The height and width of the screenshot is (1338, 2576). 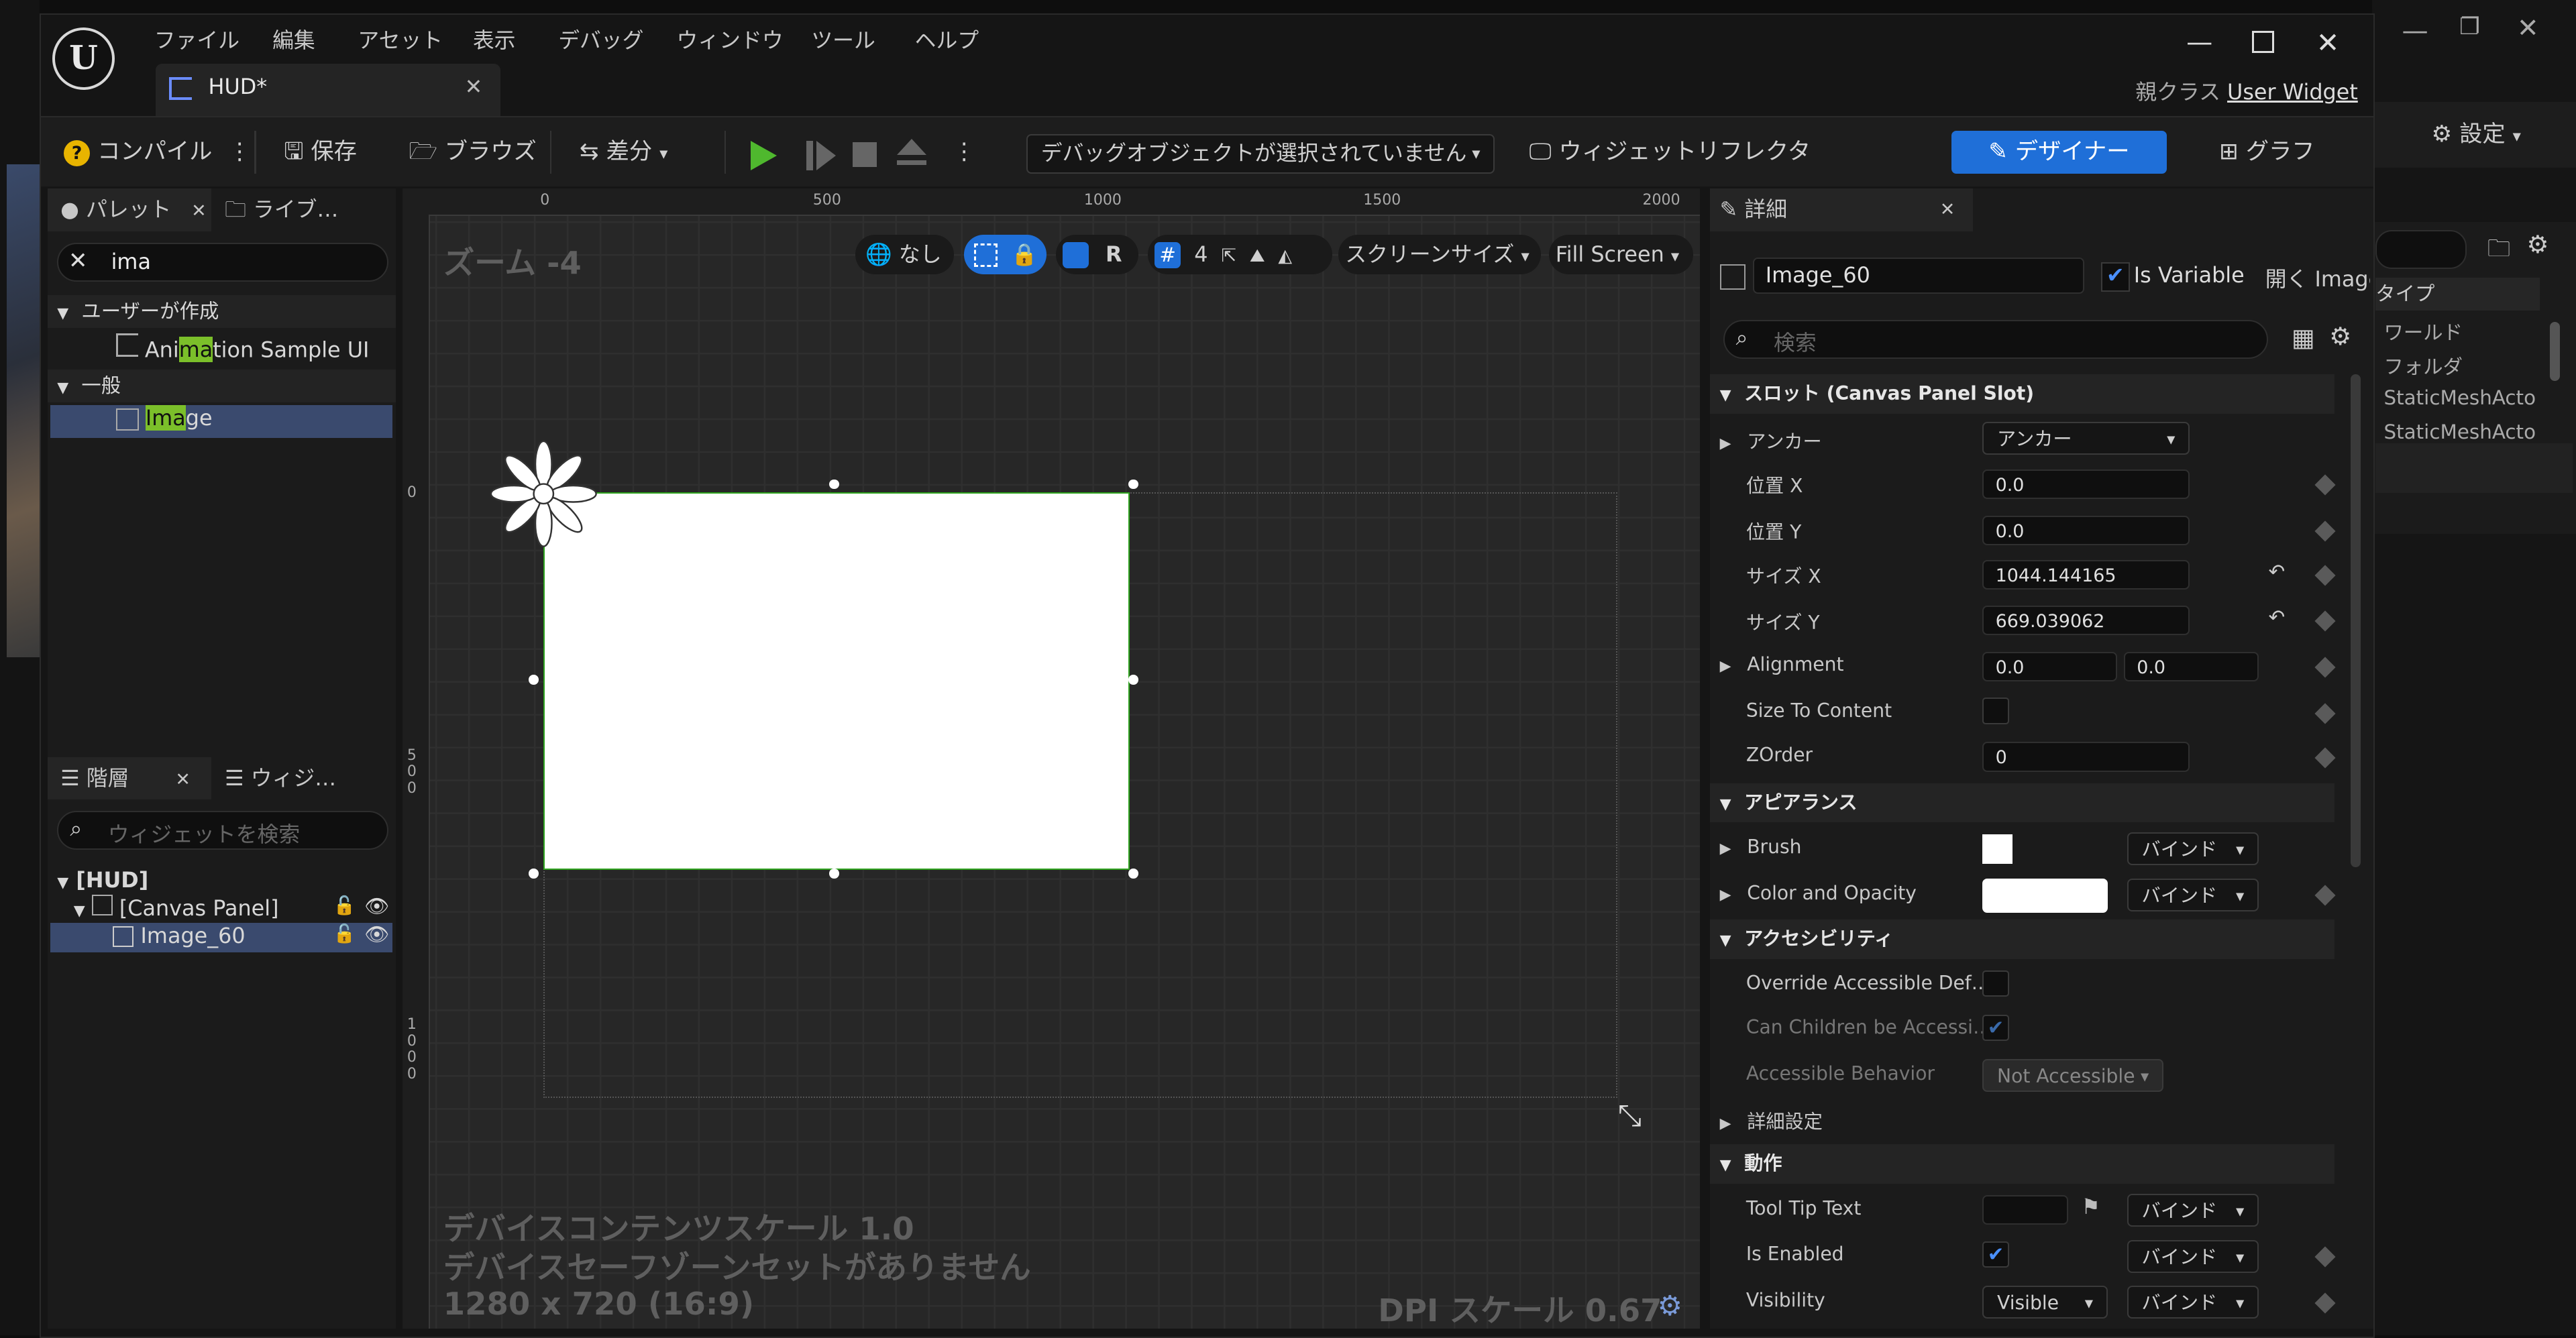 What do you see at coordinates (1240, 254) in the screenshot?
I see `grid-snap-toggle: # 4 ⇱ ⛰ ◭` at bounding box center [1240, 254].